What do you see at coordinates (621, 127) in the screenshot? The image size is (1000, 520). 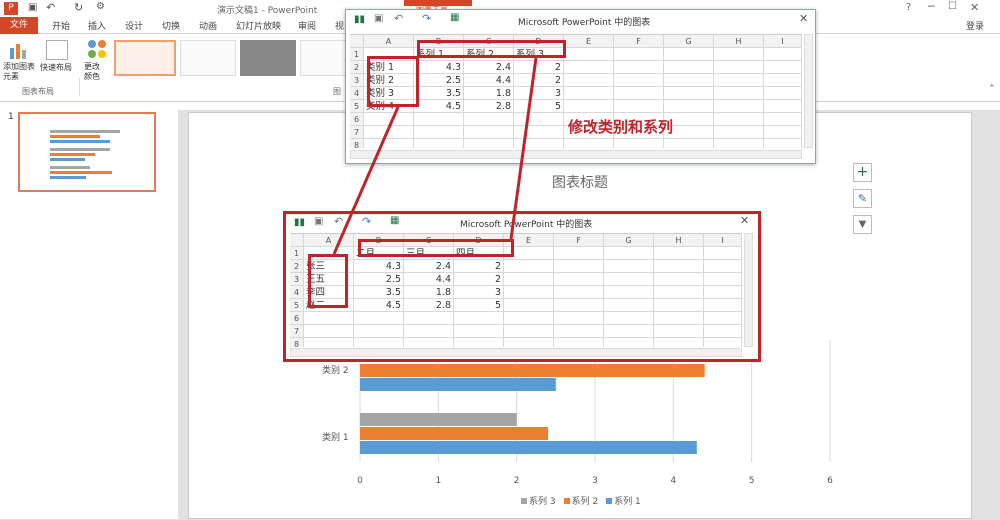 I see `annotation-text: 修改类别和系列` at bounding box center [621, 127].